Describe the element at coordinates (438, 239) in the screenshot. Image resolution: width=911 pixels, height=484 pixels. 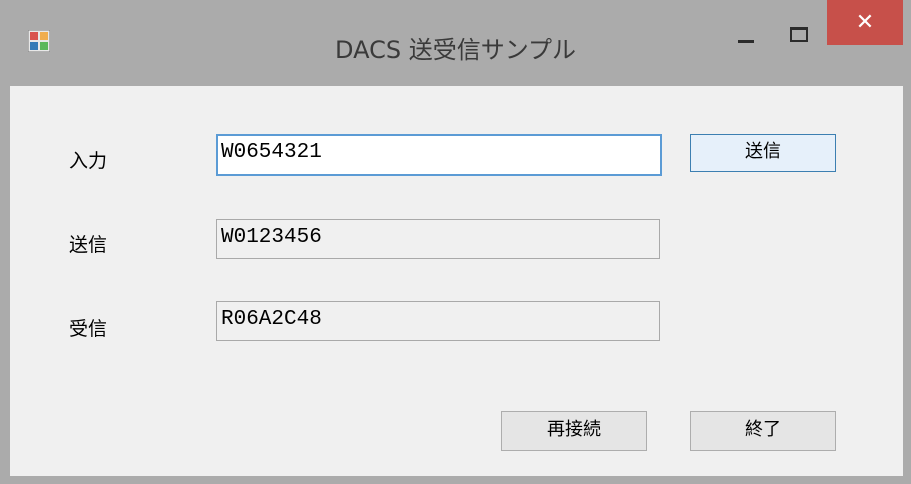
I see `sent-value-field: W0123456` at that location.